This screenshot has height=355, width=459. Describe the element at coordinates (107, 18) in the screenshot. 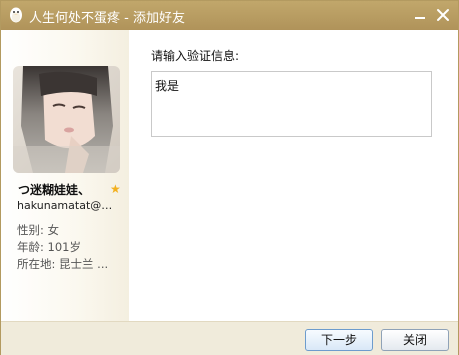

I see `window-title: 人生何处不蛋疼 - 添加好友` at that location.